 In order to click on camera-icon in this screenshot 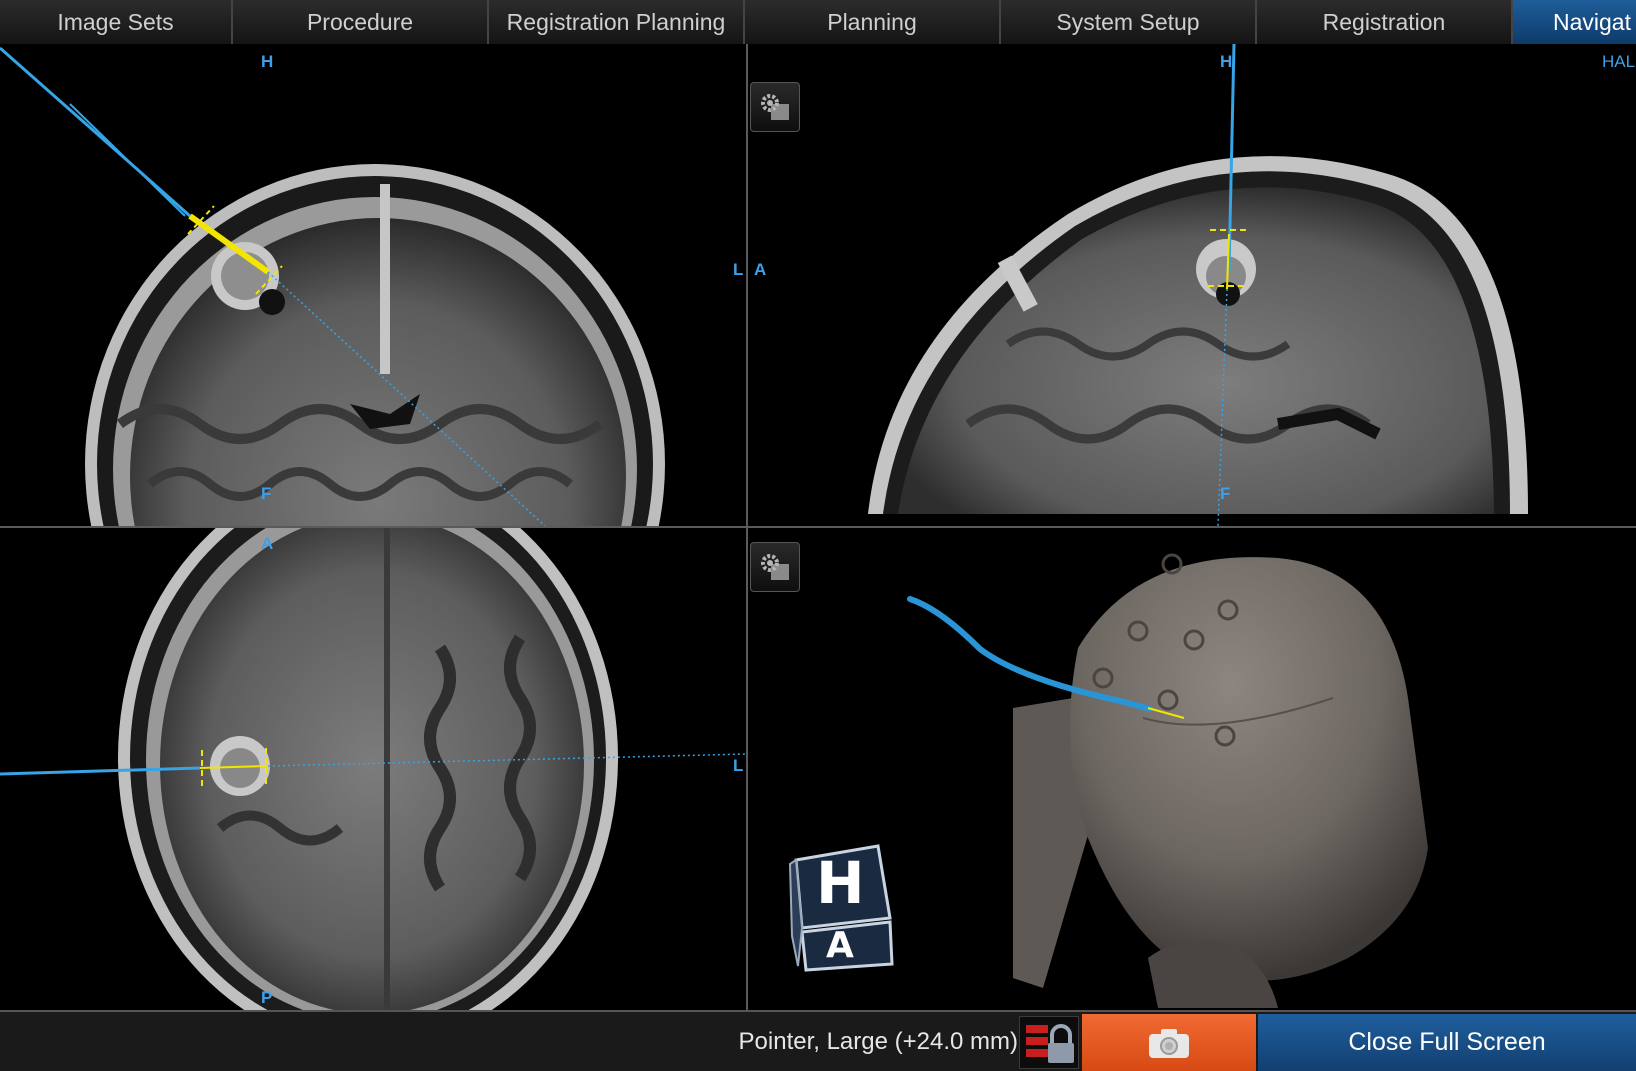, I will do `click(1169, 1043)`.